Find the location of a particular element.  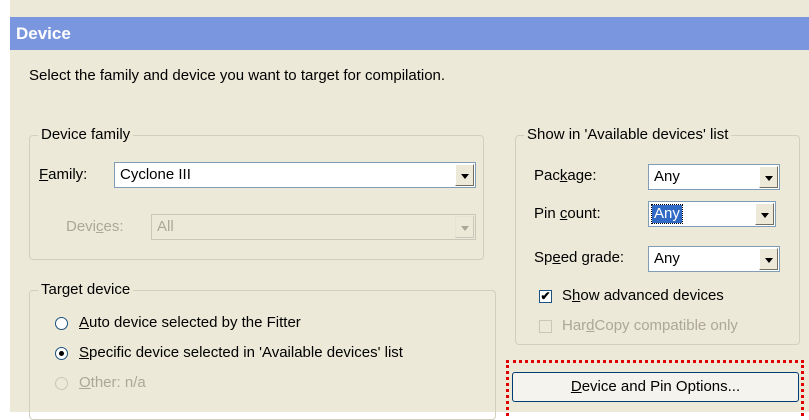

devices-select: All is located at coordinates (313, 227).